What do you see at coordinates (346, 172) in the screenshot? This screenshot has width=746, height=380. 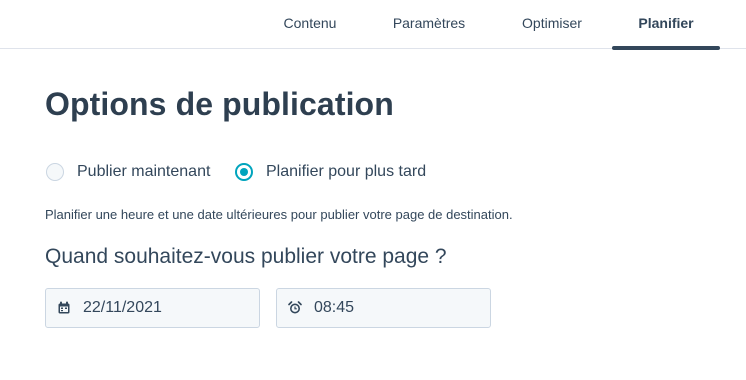 I see `schedule-later-label: Planifier pour plus tard` at bounding box center [346, 172].